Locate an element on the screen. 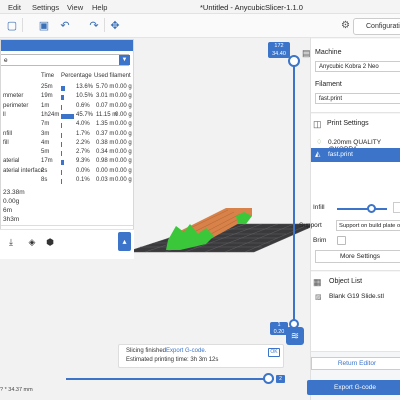 This screenshot has height=400, width=400. printer-icon: ▤ is located at coordinates (306, 53).